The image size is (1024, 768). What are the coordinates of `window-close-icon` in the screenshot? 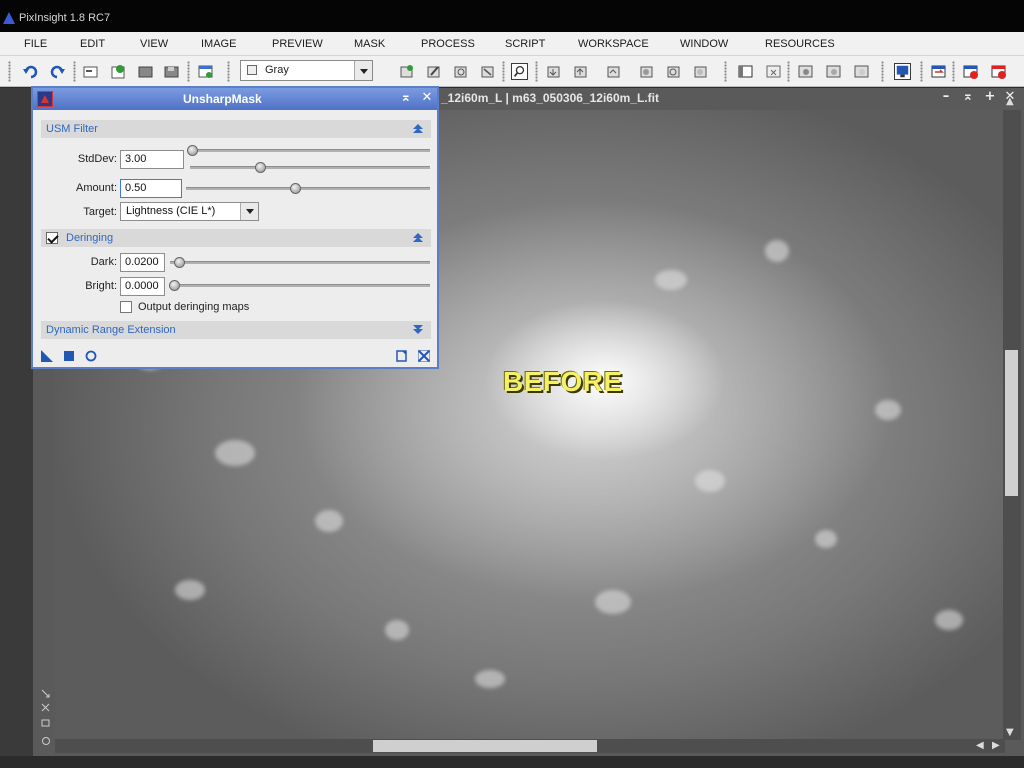 It's located at (773, 71).